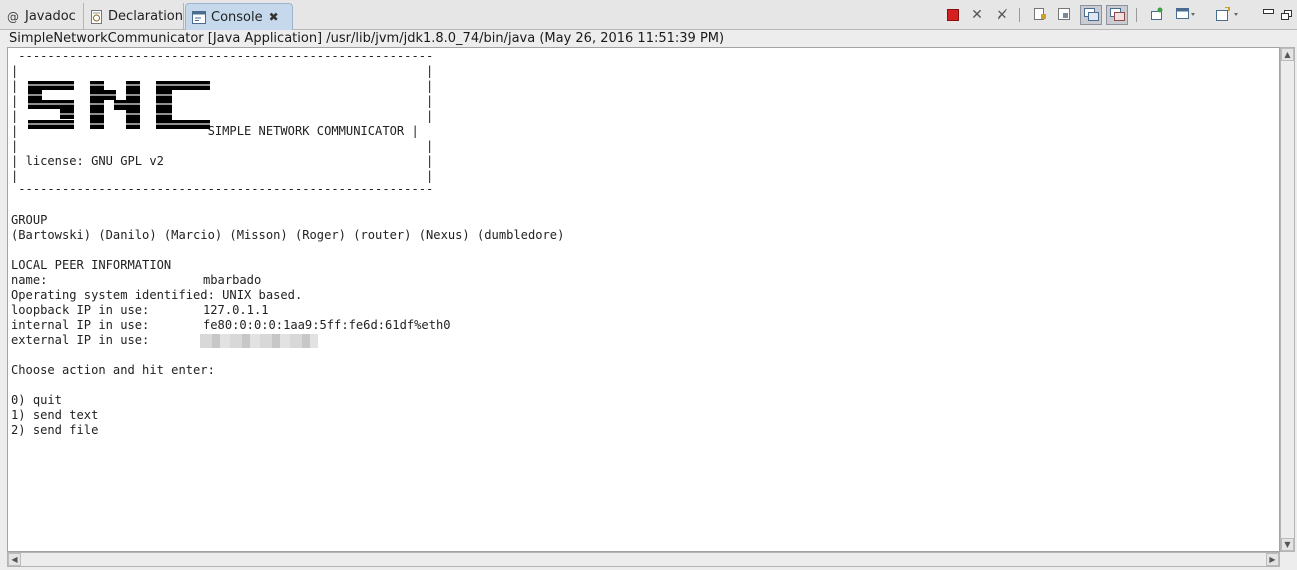 Image resolution: width=1297 pixels, height=570 pixels. I want to click on minimize-icon, so click(1268, 11).